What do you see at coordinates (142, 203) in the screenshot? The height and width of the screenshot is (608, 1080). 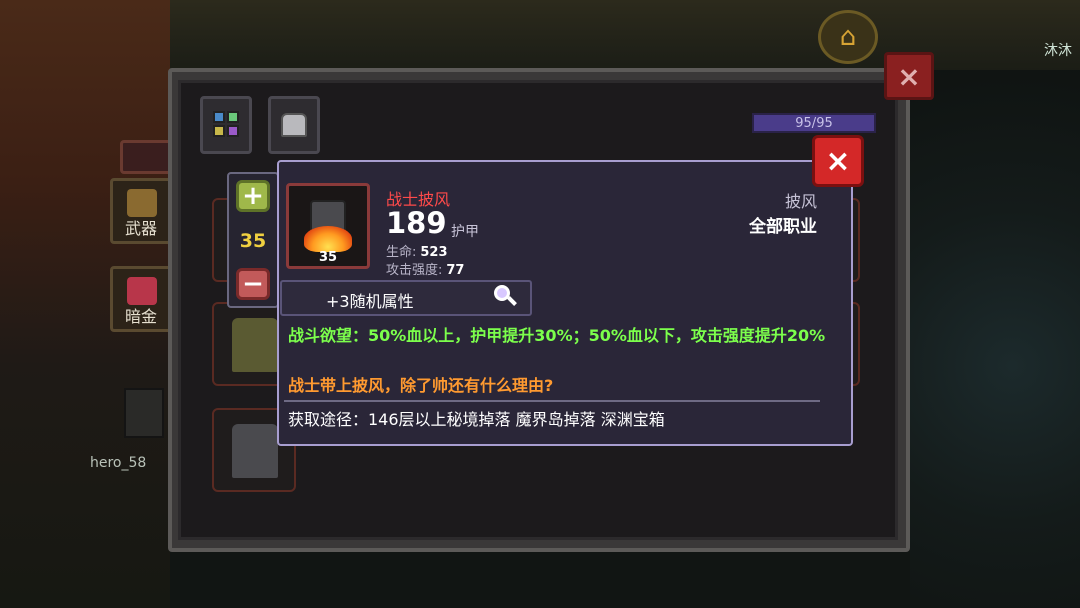 I see `sword-icon` at bounding box center [142, 203].